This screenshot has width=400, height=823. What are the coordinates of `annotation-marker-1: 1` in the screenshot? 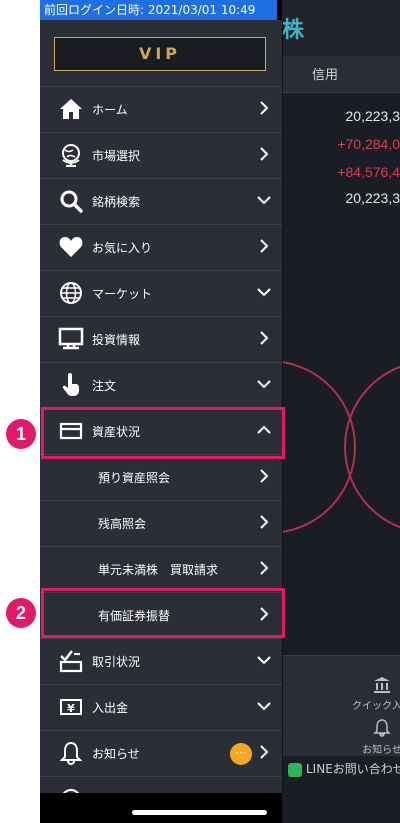 It's located at (21, 434).